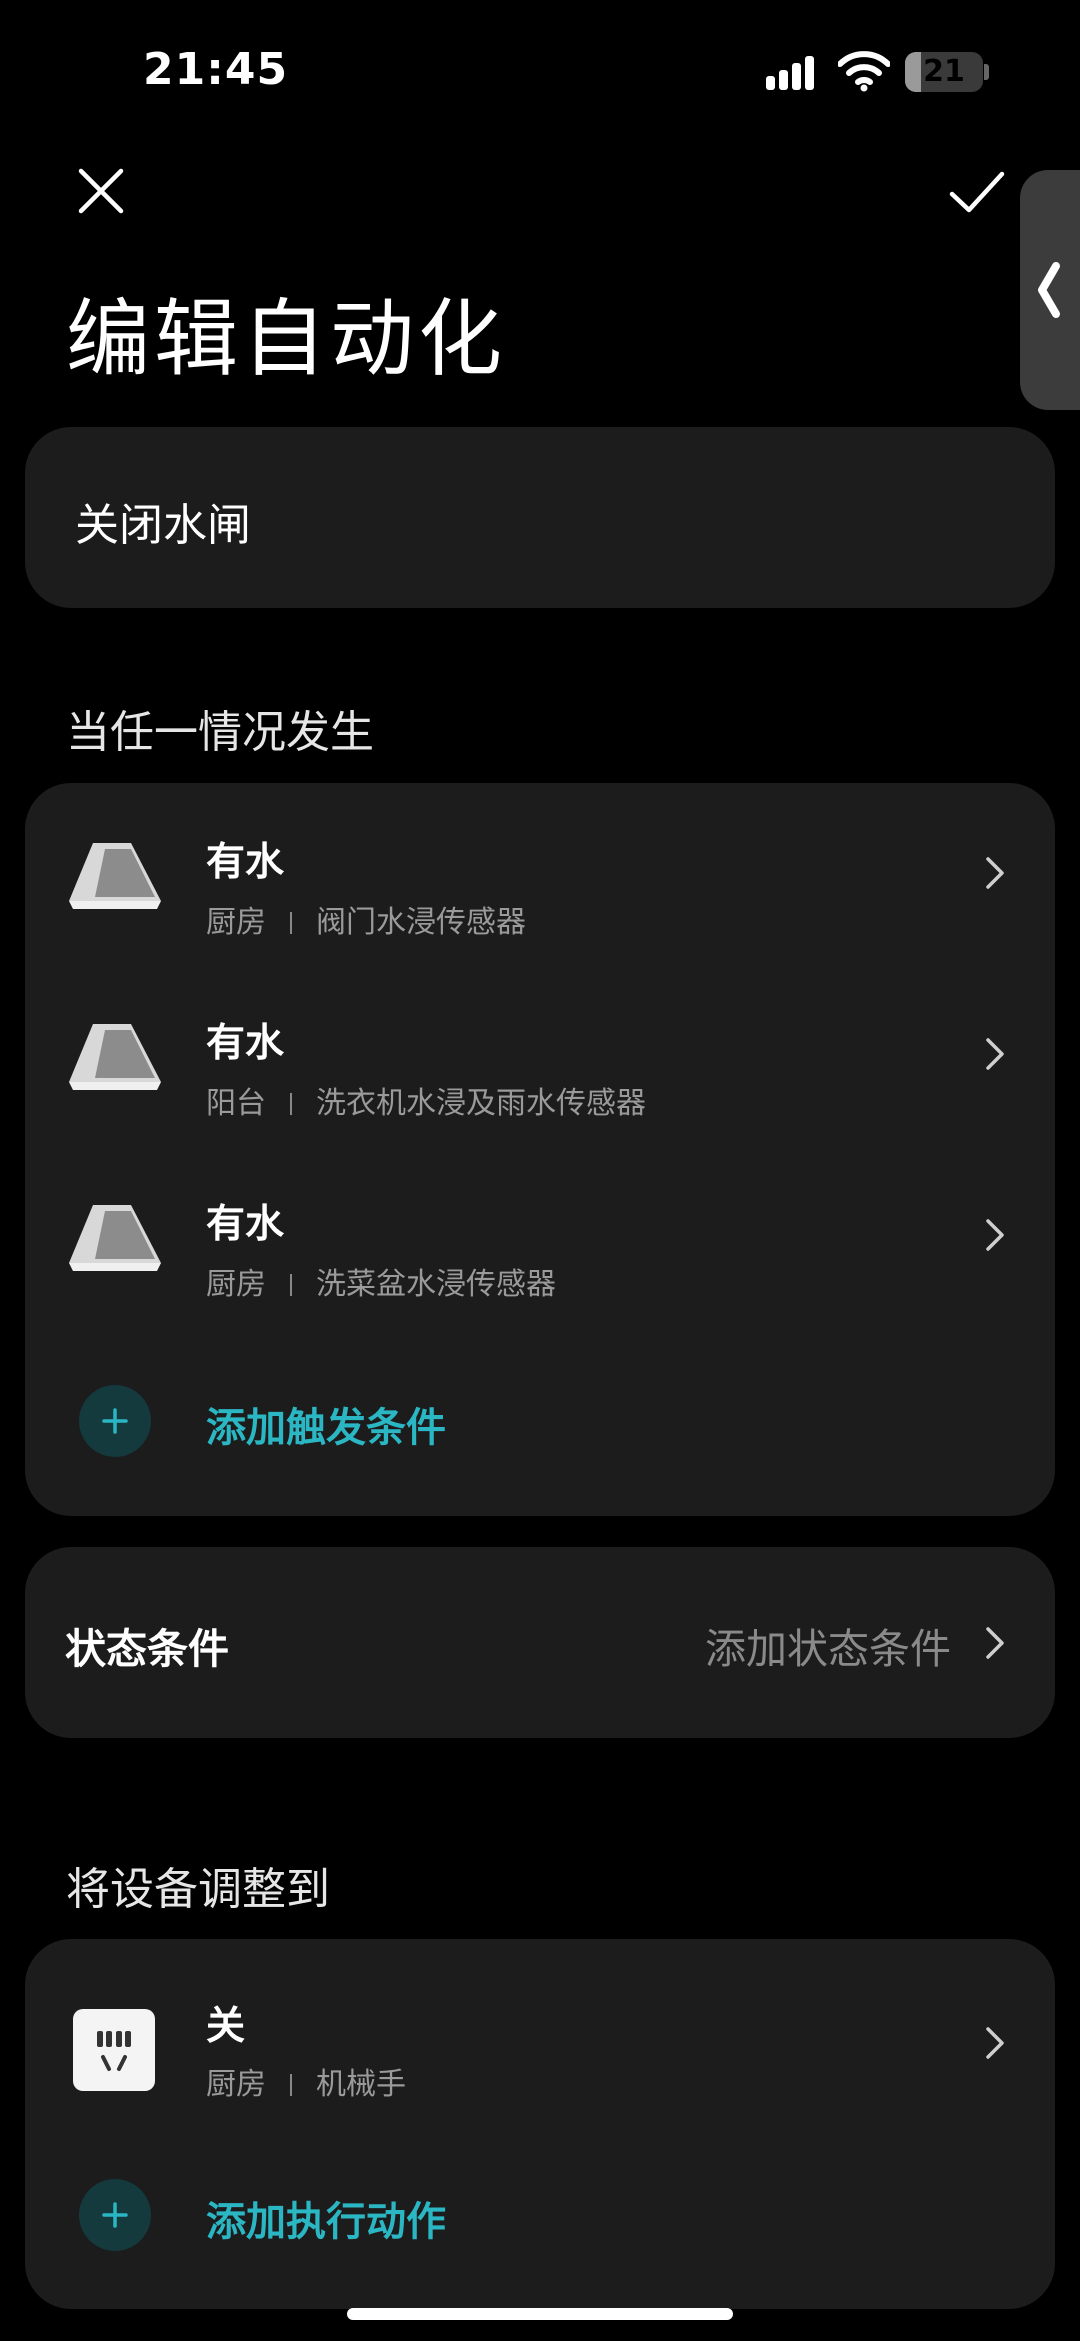 This screenshot has height=2341, width=1080. What do you see at coordinates (540, 868) in the screenshot?
I see `trigger-item: 有水 厨房 阀门水浸传感器` at bounding box center [540, 868].